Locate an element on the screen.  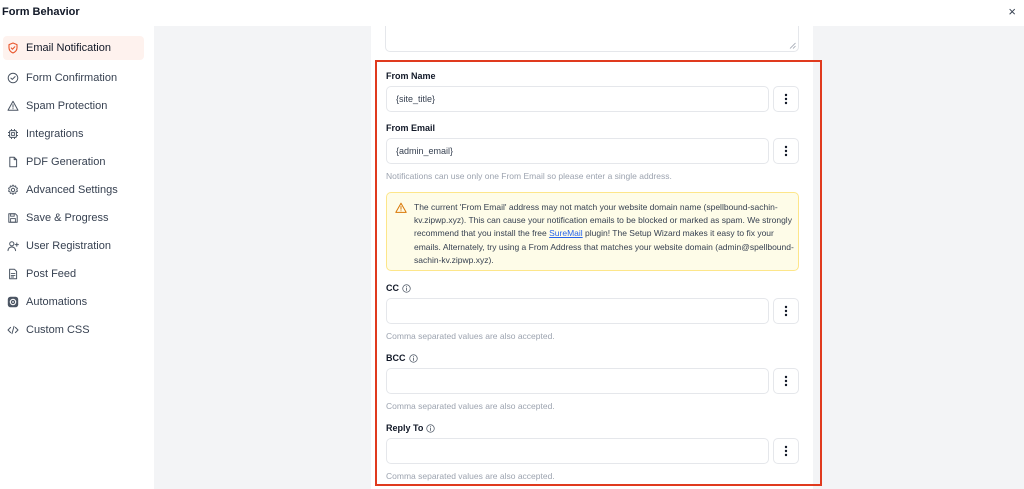
bcc-input is located at coordinates (577, 381).